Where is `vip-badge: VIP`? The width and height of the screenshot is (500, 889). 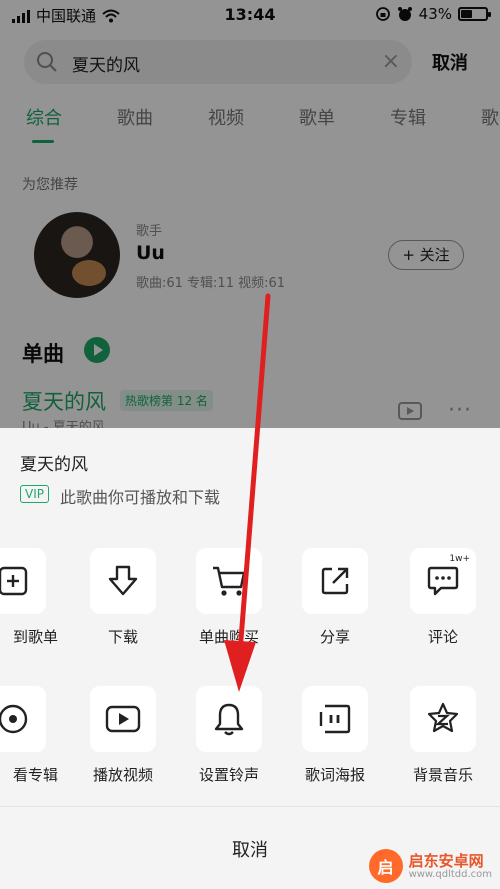
vip-badge: VIP is located at coordinates (34, 494).